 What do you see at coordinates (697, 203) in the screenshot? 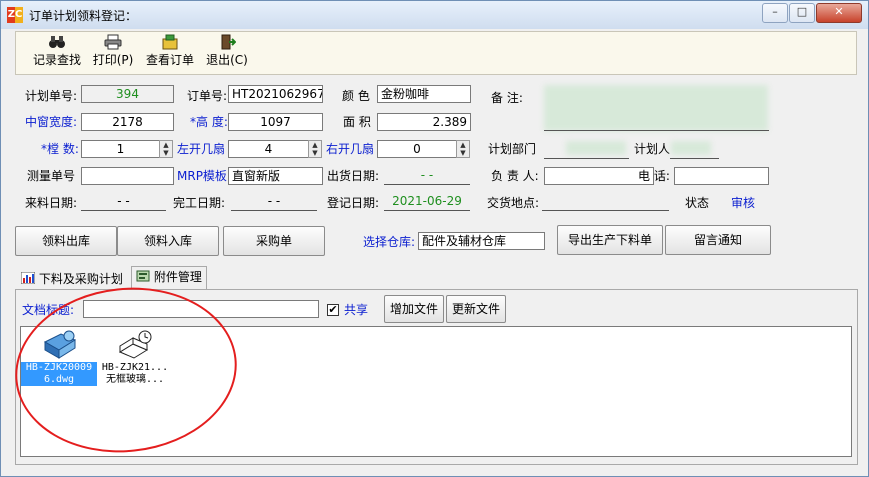
I see `status-label: 状态` at bounding box center [697, 203].